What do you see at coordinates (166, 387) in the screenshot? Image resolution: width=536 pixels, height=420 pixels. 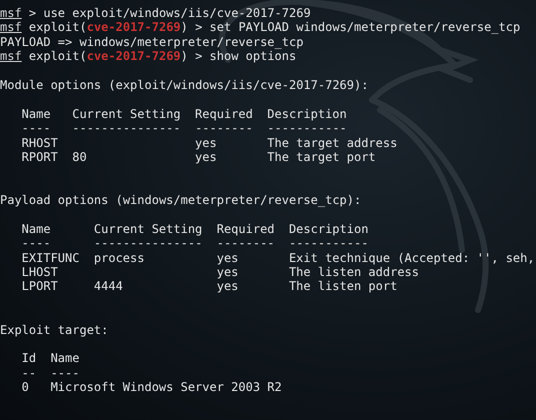 I see `table-cell: Microsoft Windows Server 2003 R2` at bounding box center [166, 387].